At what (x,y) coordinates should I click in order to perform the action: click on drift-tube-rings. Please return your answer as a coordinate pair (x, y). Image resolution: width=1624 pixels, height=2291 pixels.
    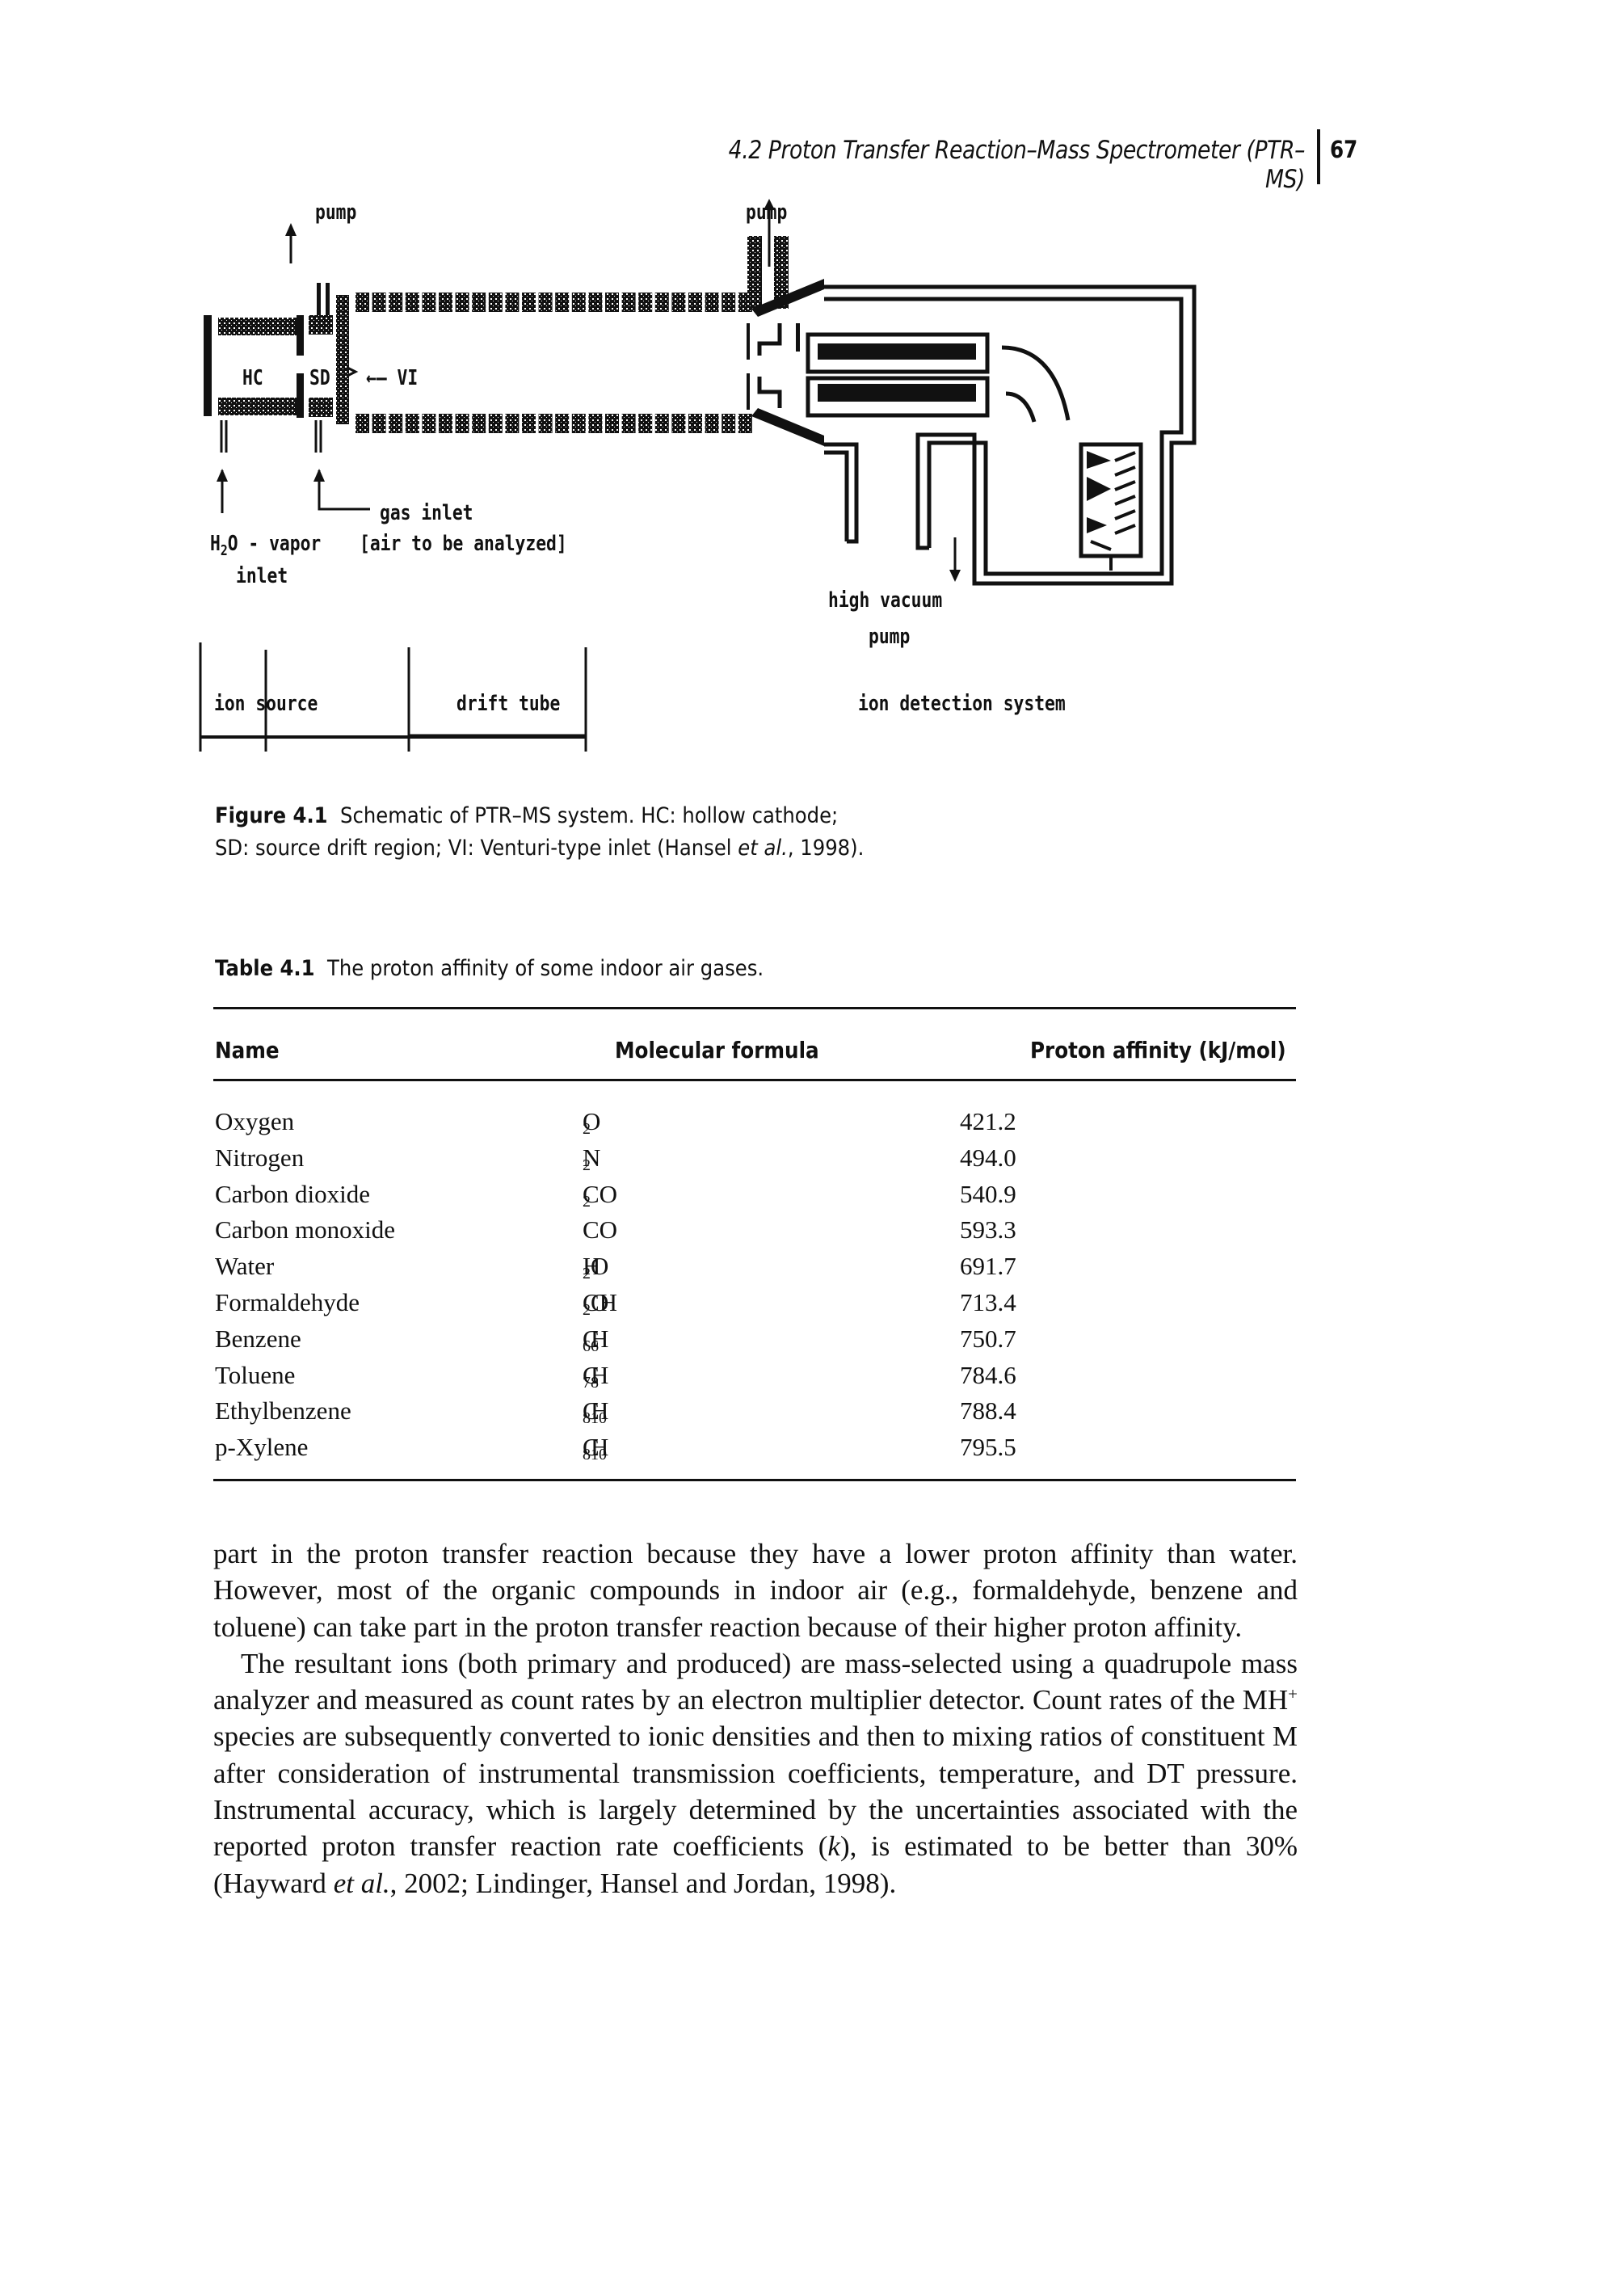
    Looking at the image, I should click on (554, 302).